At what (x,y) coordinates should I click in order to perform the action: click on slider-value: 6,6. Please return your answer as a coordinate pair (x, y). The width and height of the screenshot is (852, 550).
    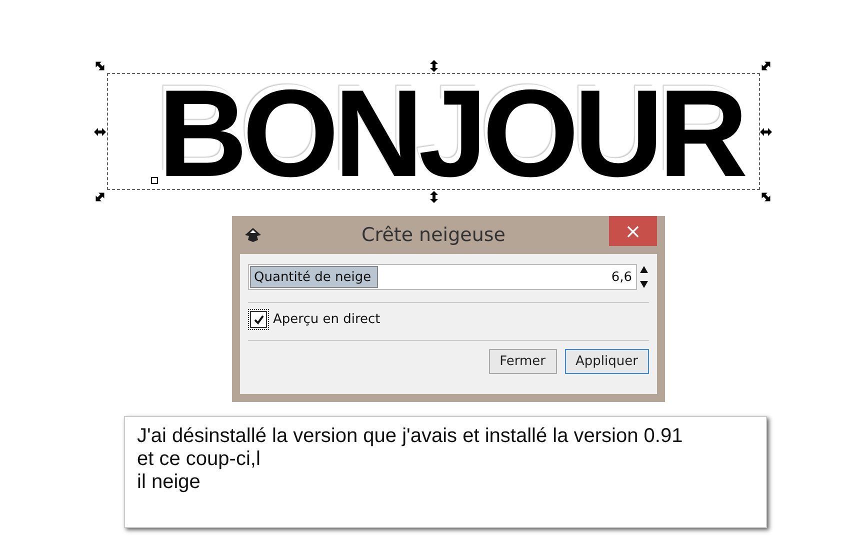
    Looking at the image, I should click on (622, 277).